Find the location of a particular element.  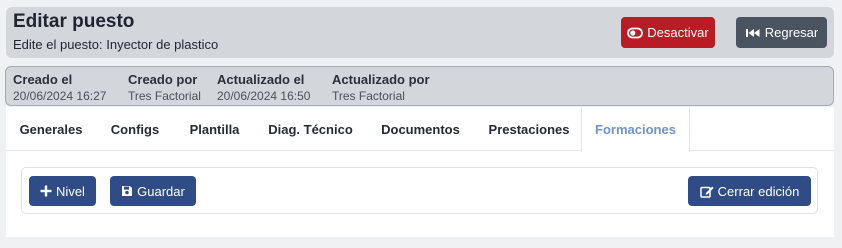

deactivate-button: Desactivar is located at coordinates (668, 32).